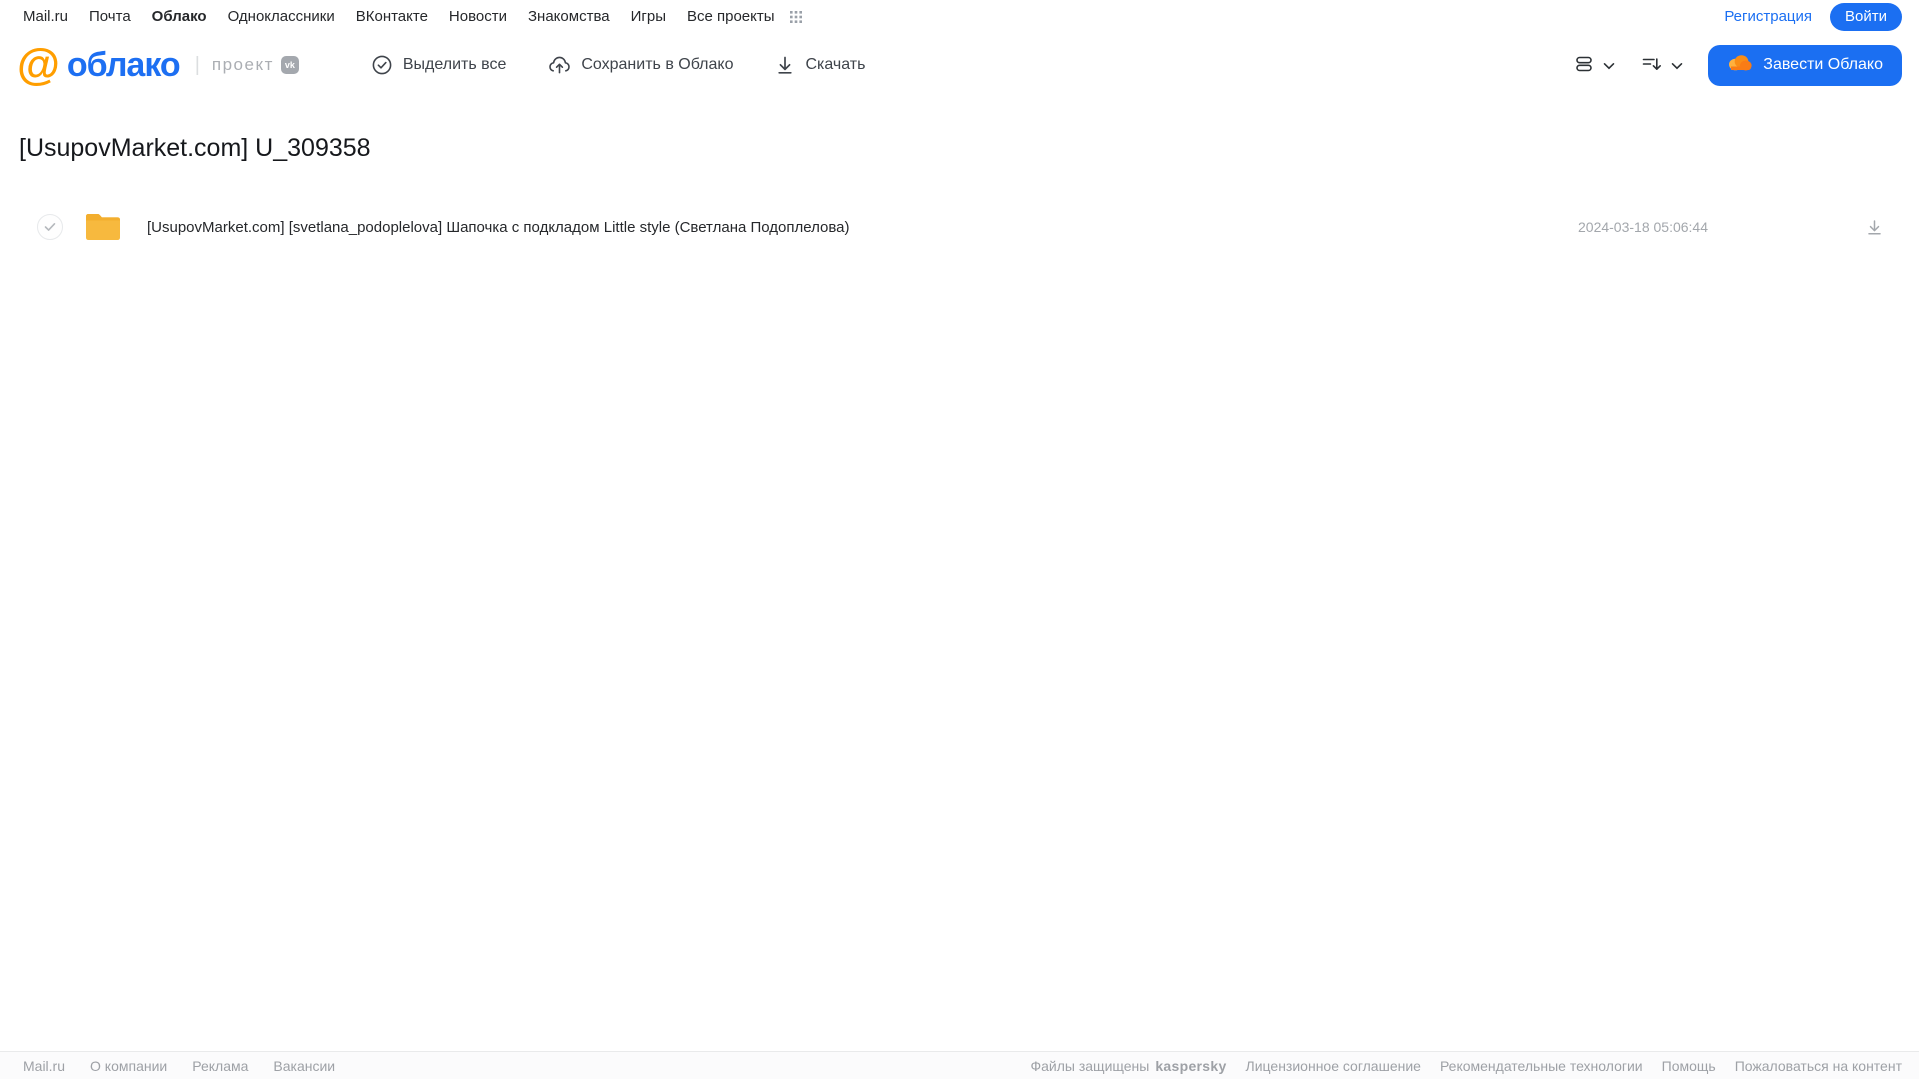 The height and width of the screenshot is (1079, 1919). What do you see at coordinates (1768, 16) in the screenshot?
I see `registration-link: Регистрация` at bounding box center [1768, 16].